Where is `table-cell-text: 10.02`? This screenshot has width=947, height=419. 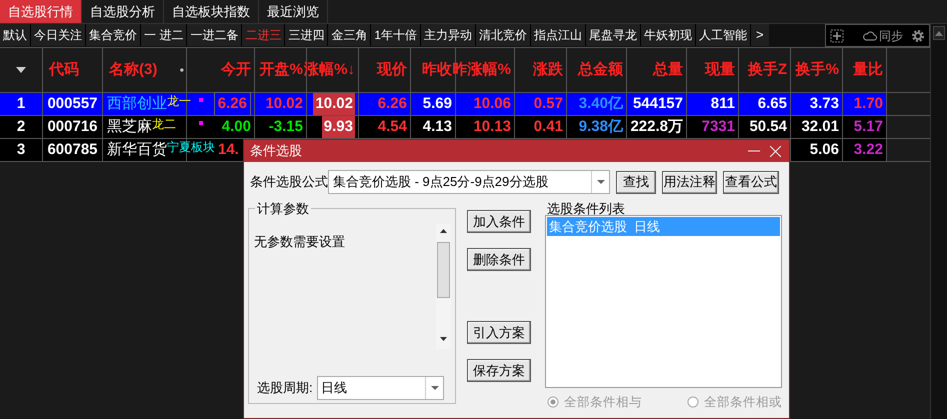
table-cell-text: 10.02 is located at coordinates (284, 104).